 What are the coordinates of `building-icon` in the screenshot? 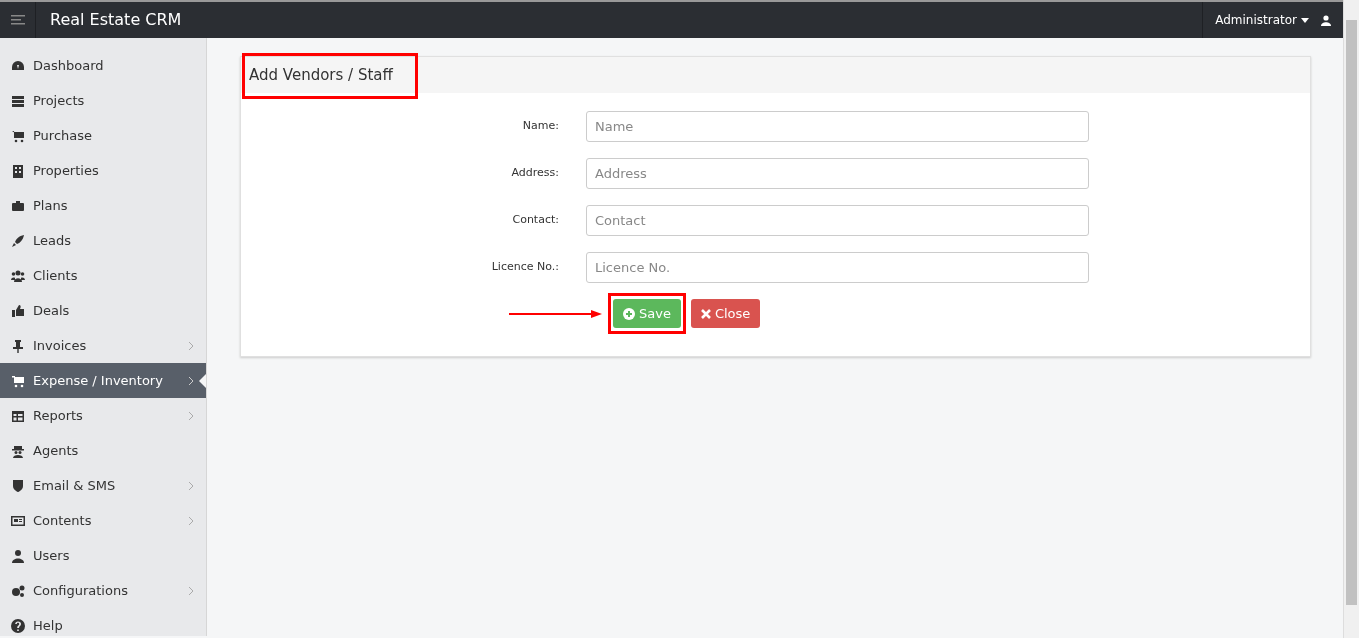 It's located at (18, 170).